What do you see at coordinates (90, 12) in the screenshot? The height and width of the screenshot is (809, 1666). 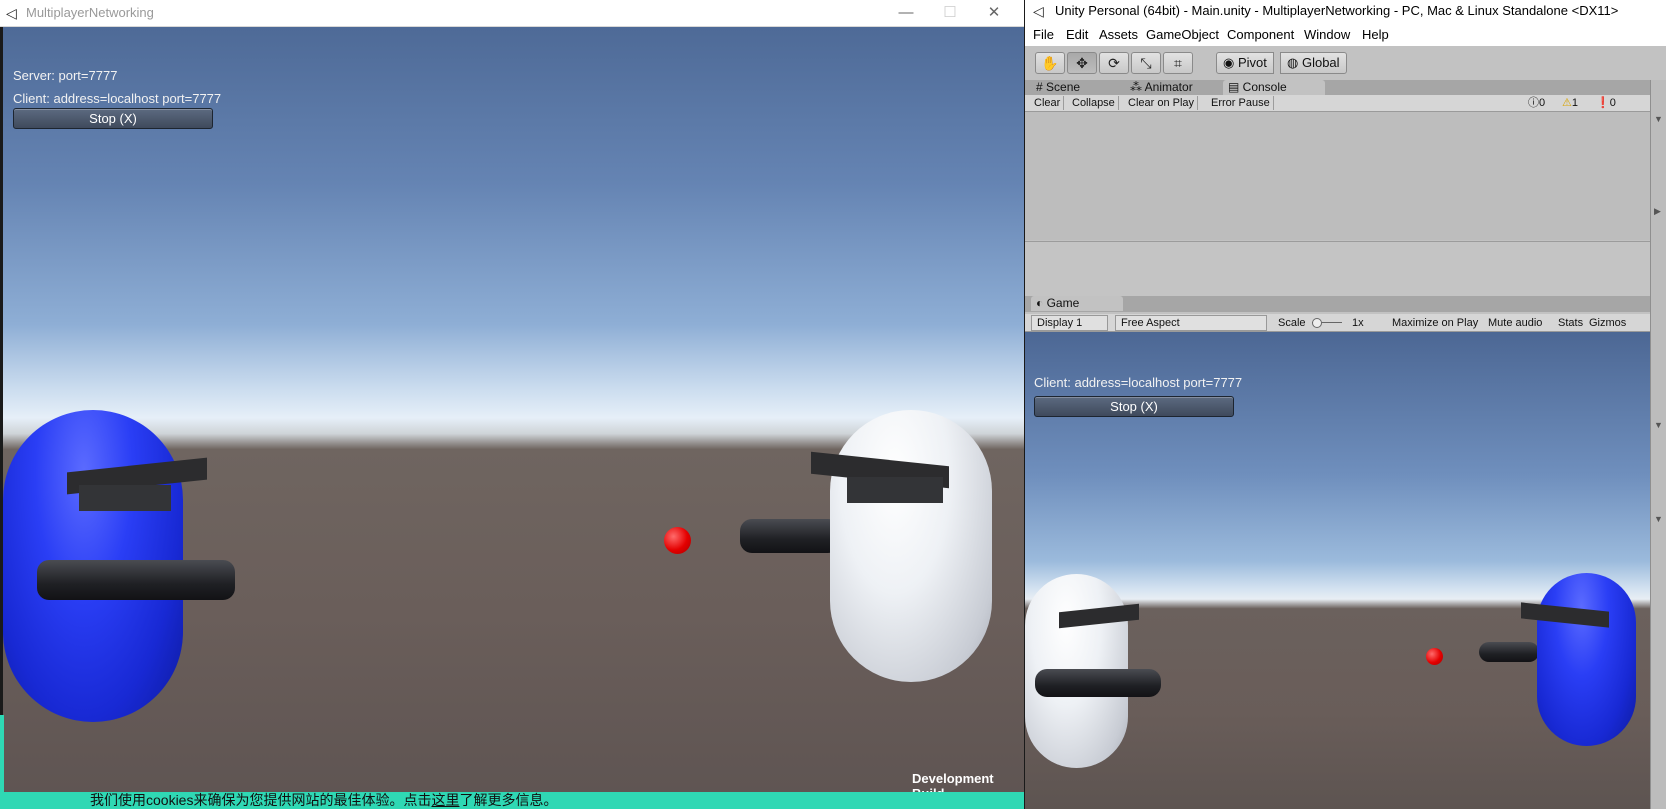 I see `window-title: MultiplayerNetworking` at bounding box center [90, 12].